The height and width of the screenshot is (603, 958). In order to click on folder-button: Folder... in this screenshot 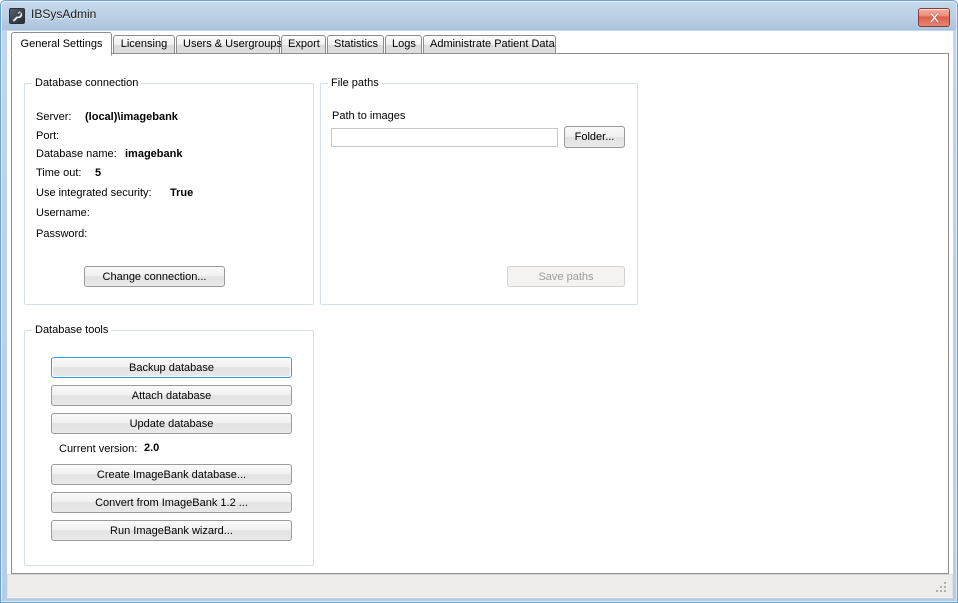, I will do `click(594, 137)`.